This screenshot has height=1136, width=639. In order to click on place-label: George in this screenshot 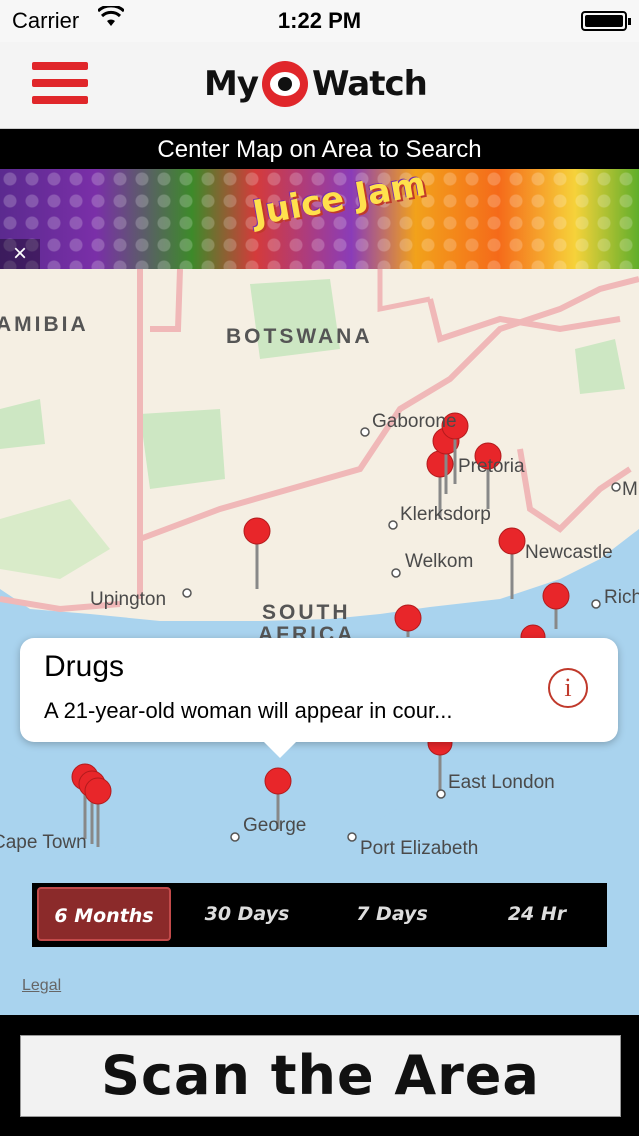, I will do `click(275, 825)`.